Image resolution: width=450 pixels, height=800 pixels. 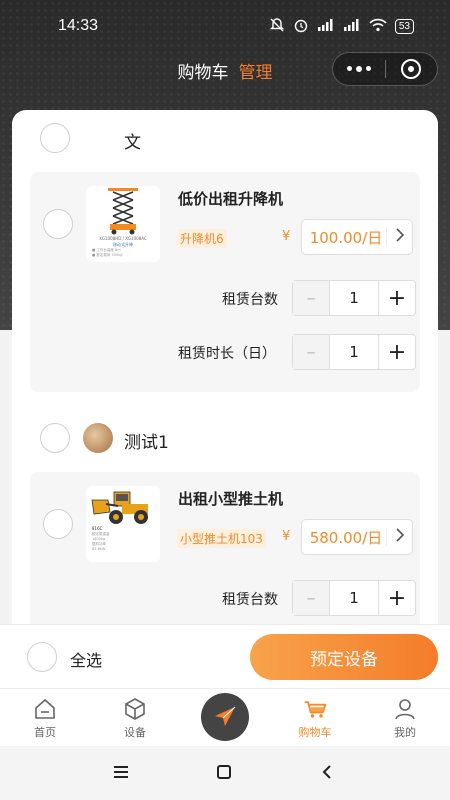 What do you see at coordinates (378, 26) in the screenshot?
I see `wifi-icon` at bounding box center [378, 26].